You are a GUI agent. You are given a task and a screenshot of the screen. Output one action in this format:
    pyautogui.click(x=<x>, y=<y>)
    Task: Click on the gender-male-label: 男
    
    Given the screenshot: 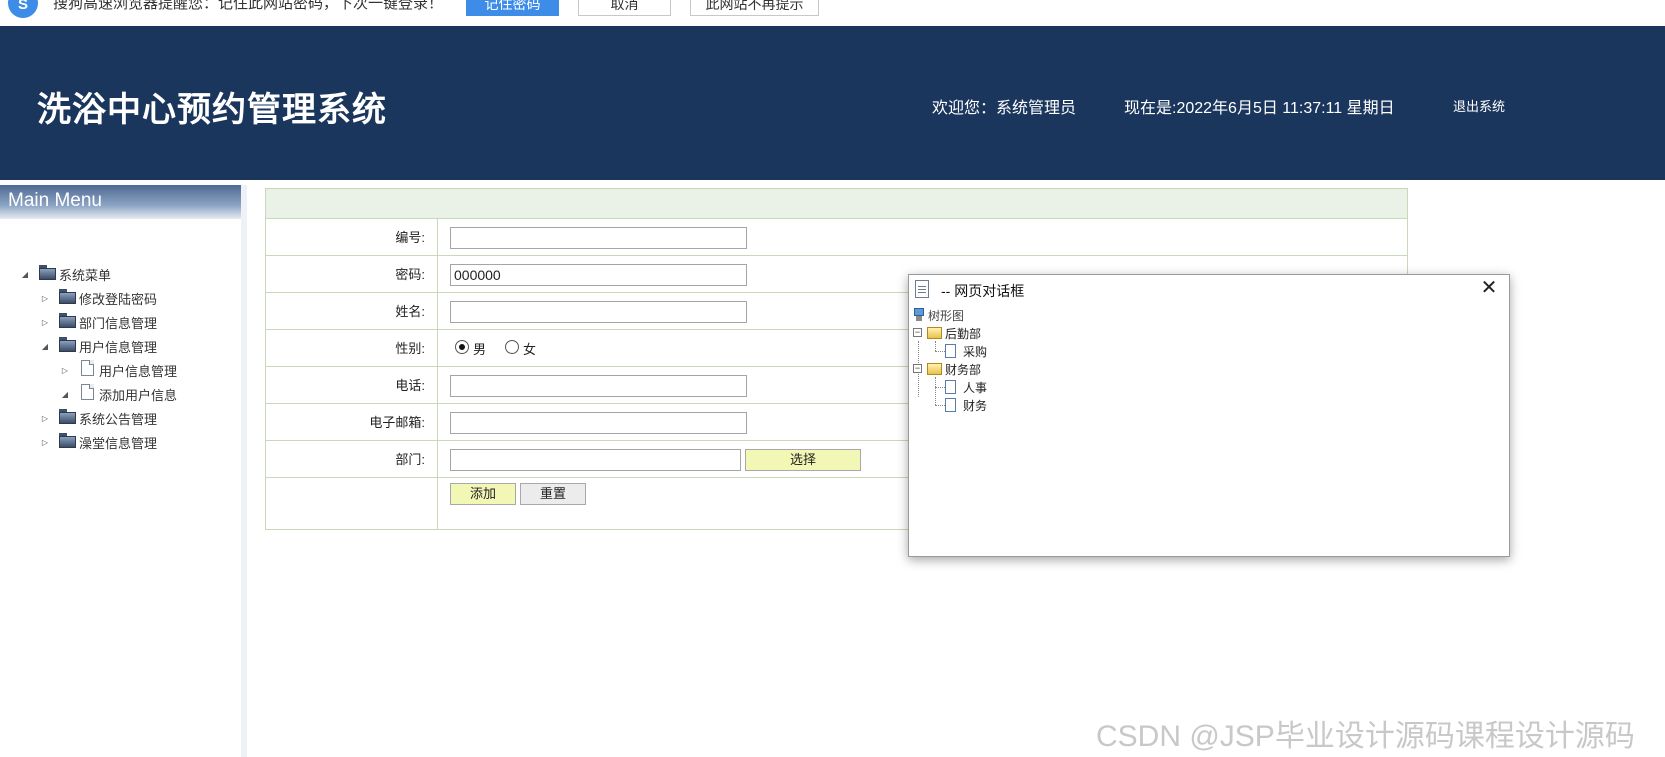 What is the action you would take?
    pyautogui.click(x=480, y=349)
    